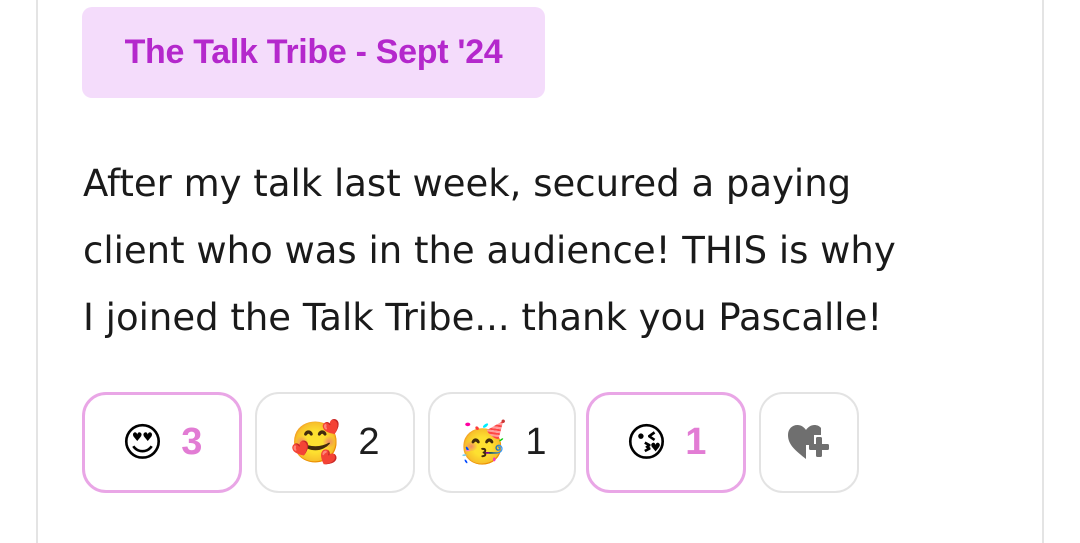 Image resolution: width=1080 pixels, height=543 pixels. Describe the element at coordinates (369, 442) in the screenshot. I see `reaction-count: 2` at that location.